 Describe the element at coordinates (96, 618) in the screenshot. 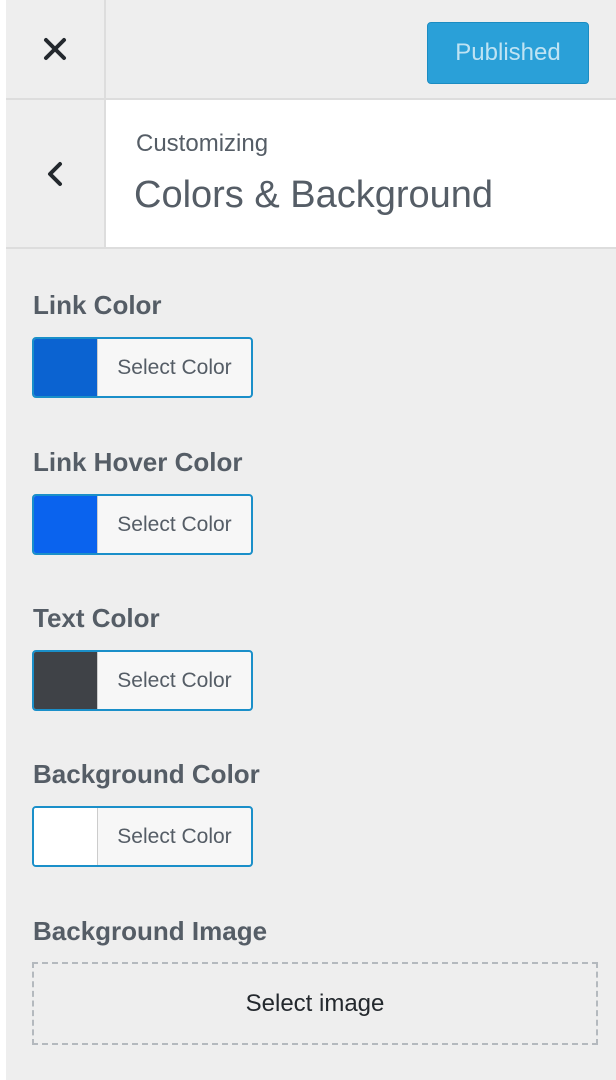

I see `text-color-label: Text Color` at that location.